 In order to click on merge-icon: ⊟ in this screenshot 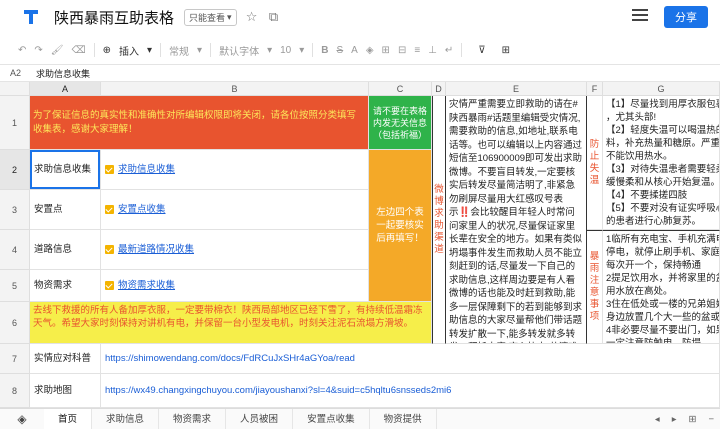, I will do `click(402, 50)`.